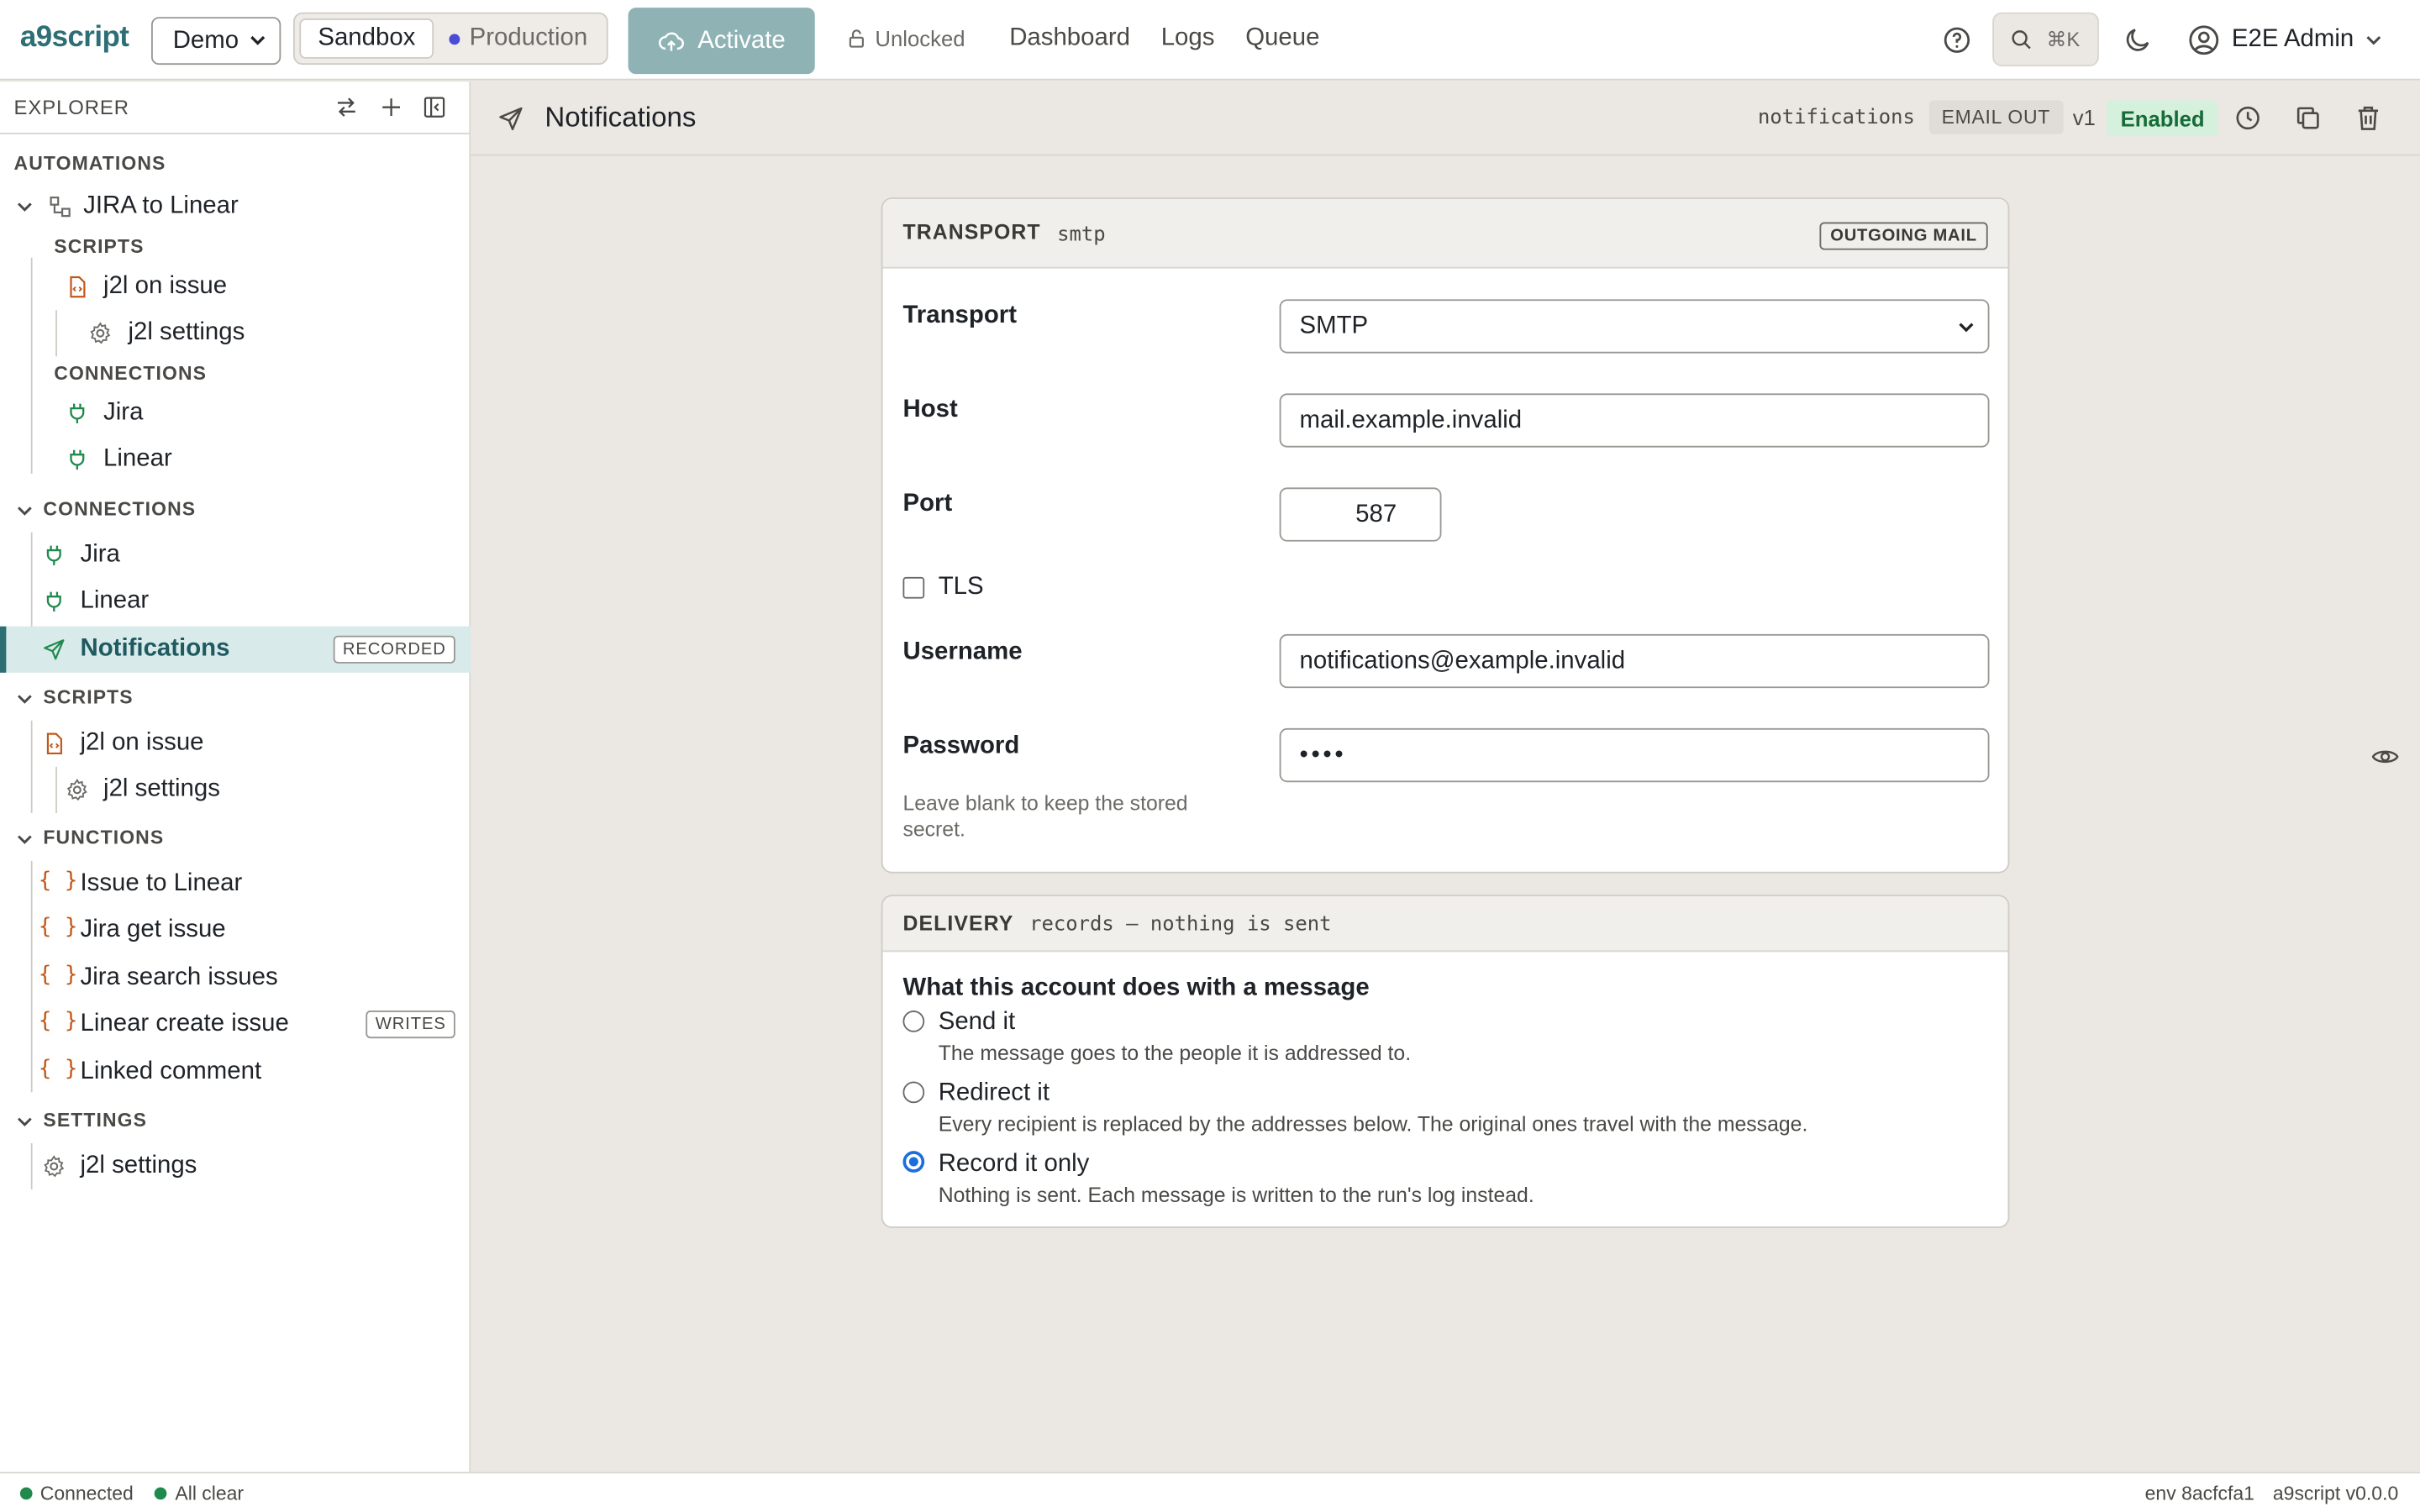 The width and height of the screenshot is (2420, 1512). I want to click on eye-icon, so click(2385, 756).